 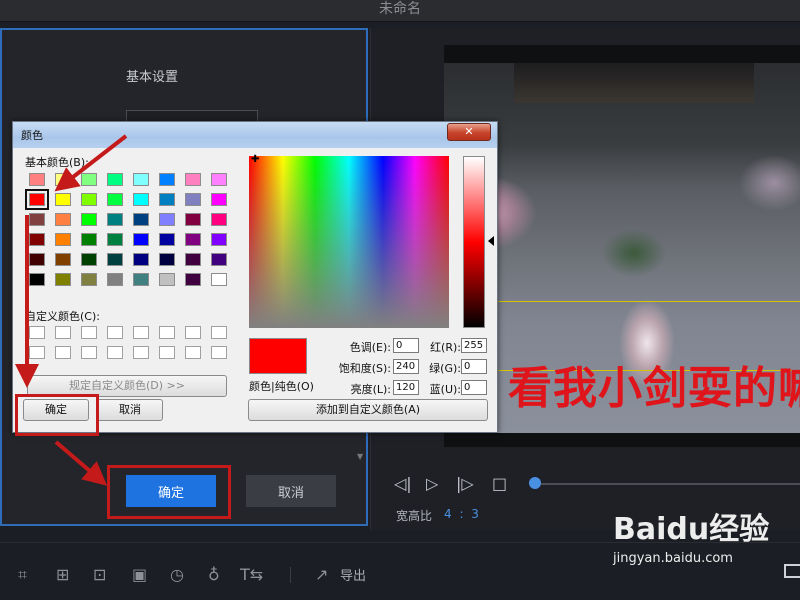 What do you see at coordinates (214, 574) in the screenshot?
I see `microphone-icon: ♁` at bounding box center [214, 574].